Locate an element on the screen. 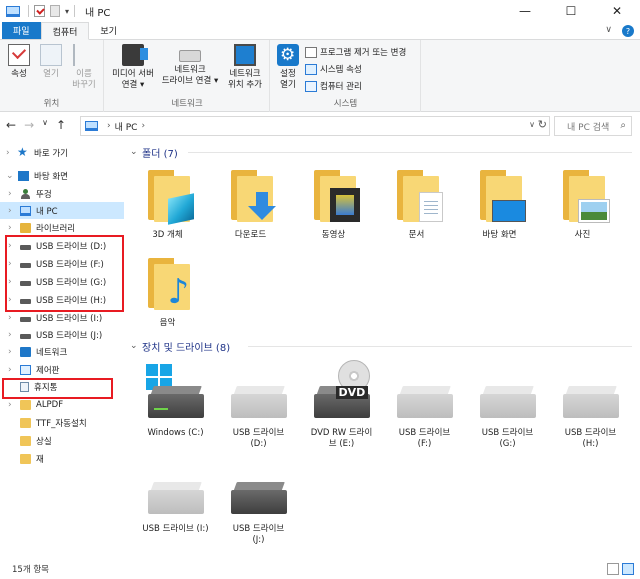 This screenshot has height=579, width=640. minimize-button: — is located at coordinates (525, 11).